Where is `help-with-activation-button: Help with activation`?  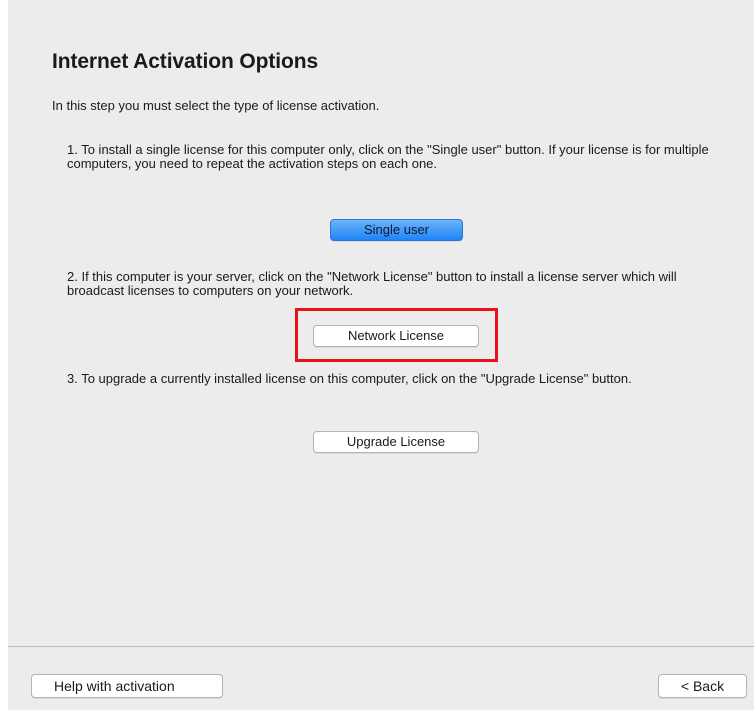
help-with-activation-button: Help with activation is located at coordinates (127, 686).